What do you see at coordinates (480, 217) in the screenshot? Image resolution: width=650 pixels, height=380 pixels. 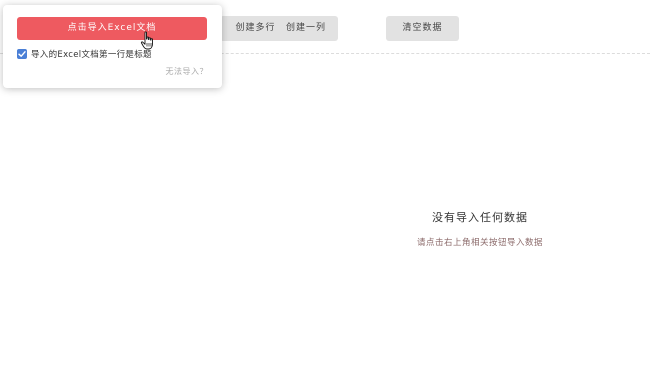 I see `empty-state-title: 没有导入任何数据` at bounding box center [480, 217].